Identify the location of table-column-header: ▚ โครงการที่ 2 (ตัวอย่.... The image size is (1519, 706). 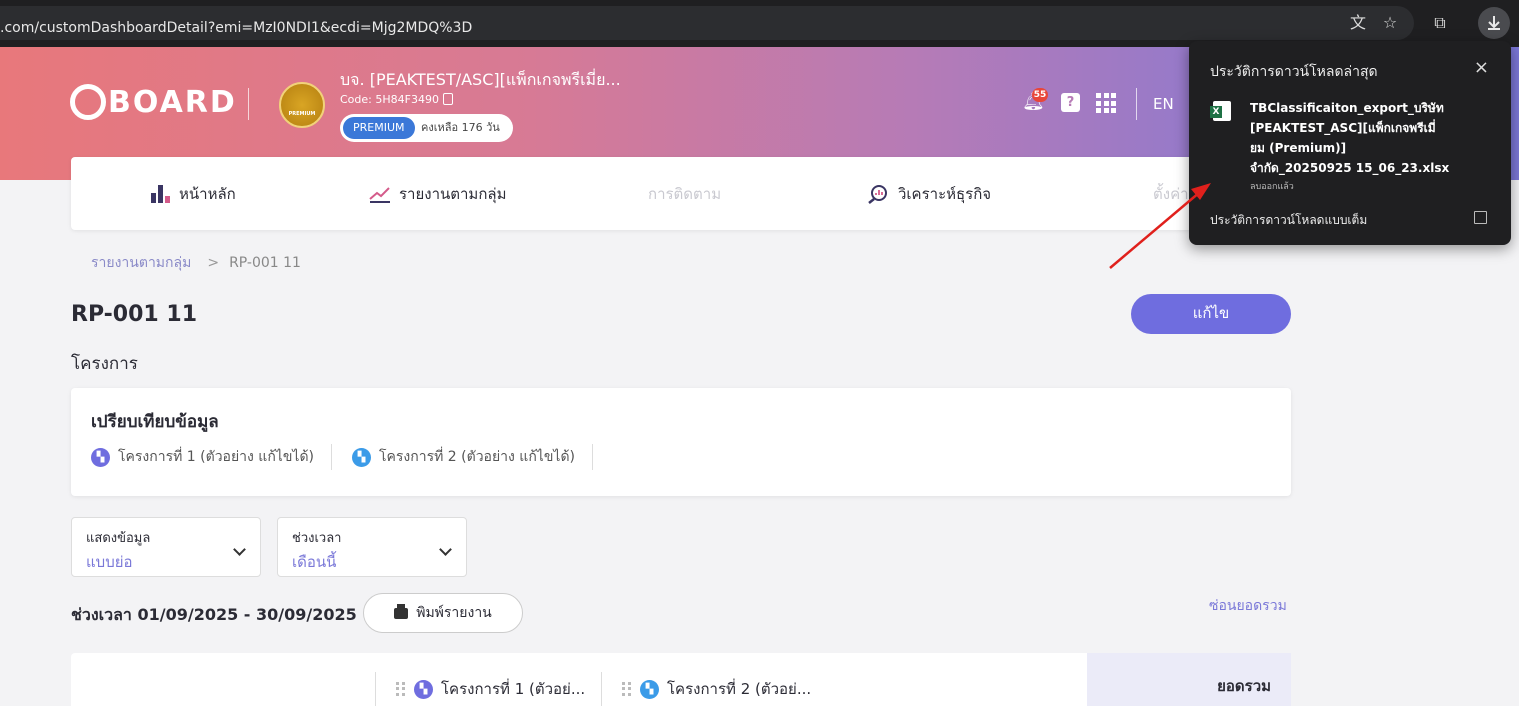
(716, 689).